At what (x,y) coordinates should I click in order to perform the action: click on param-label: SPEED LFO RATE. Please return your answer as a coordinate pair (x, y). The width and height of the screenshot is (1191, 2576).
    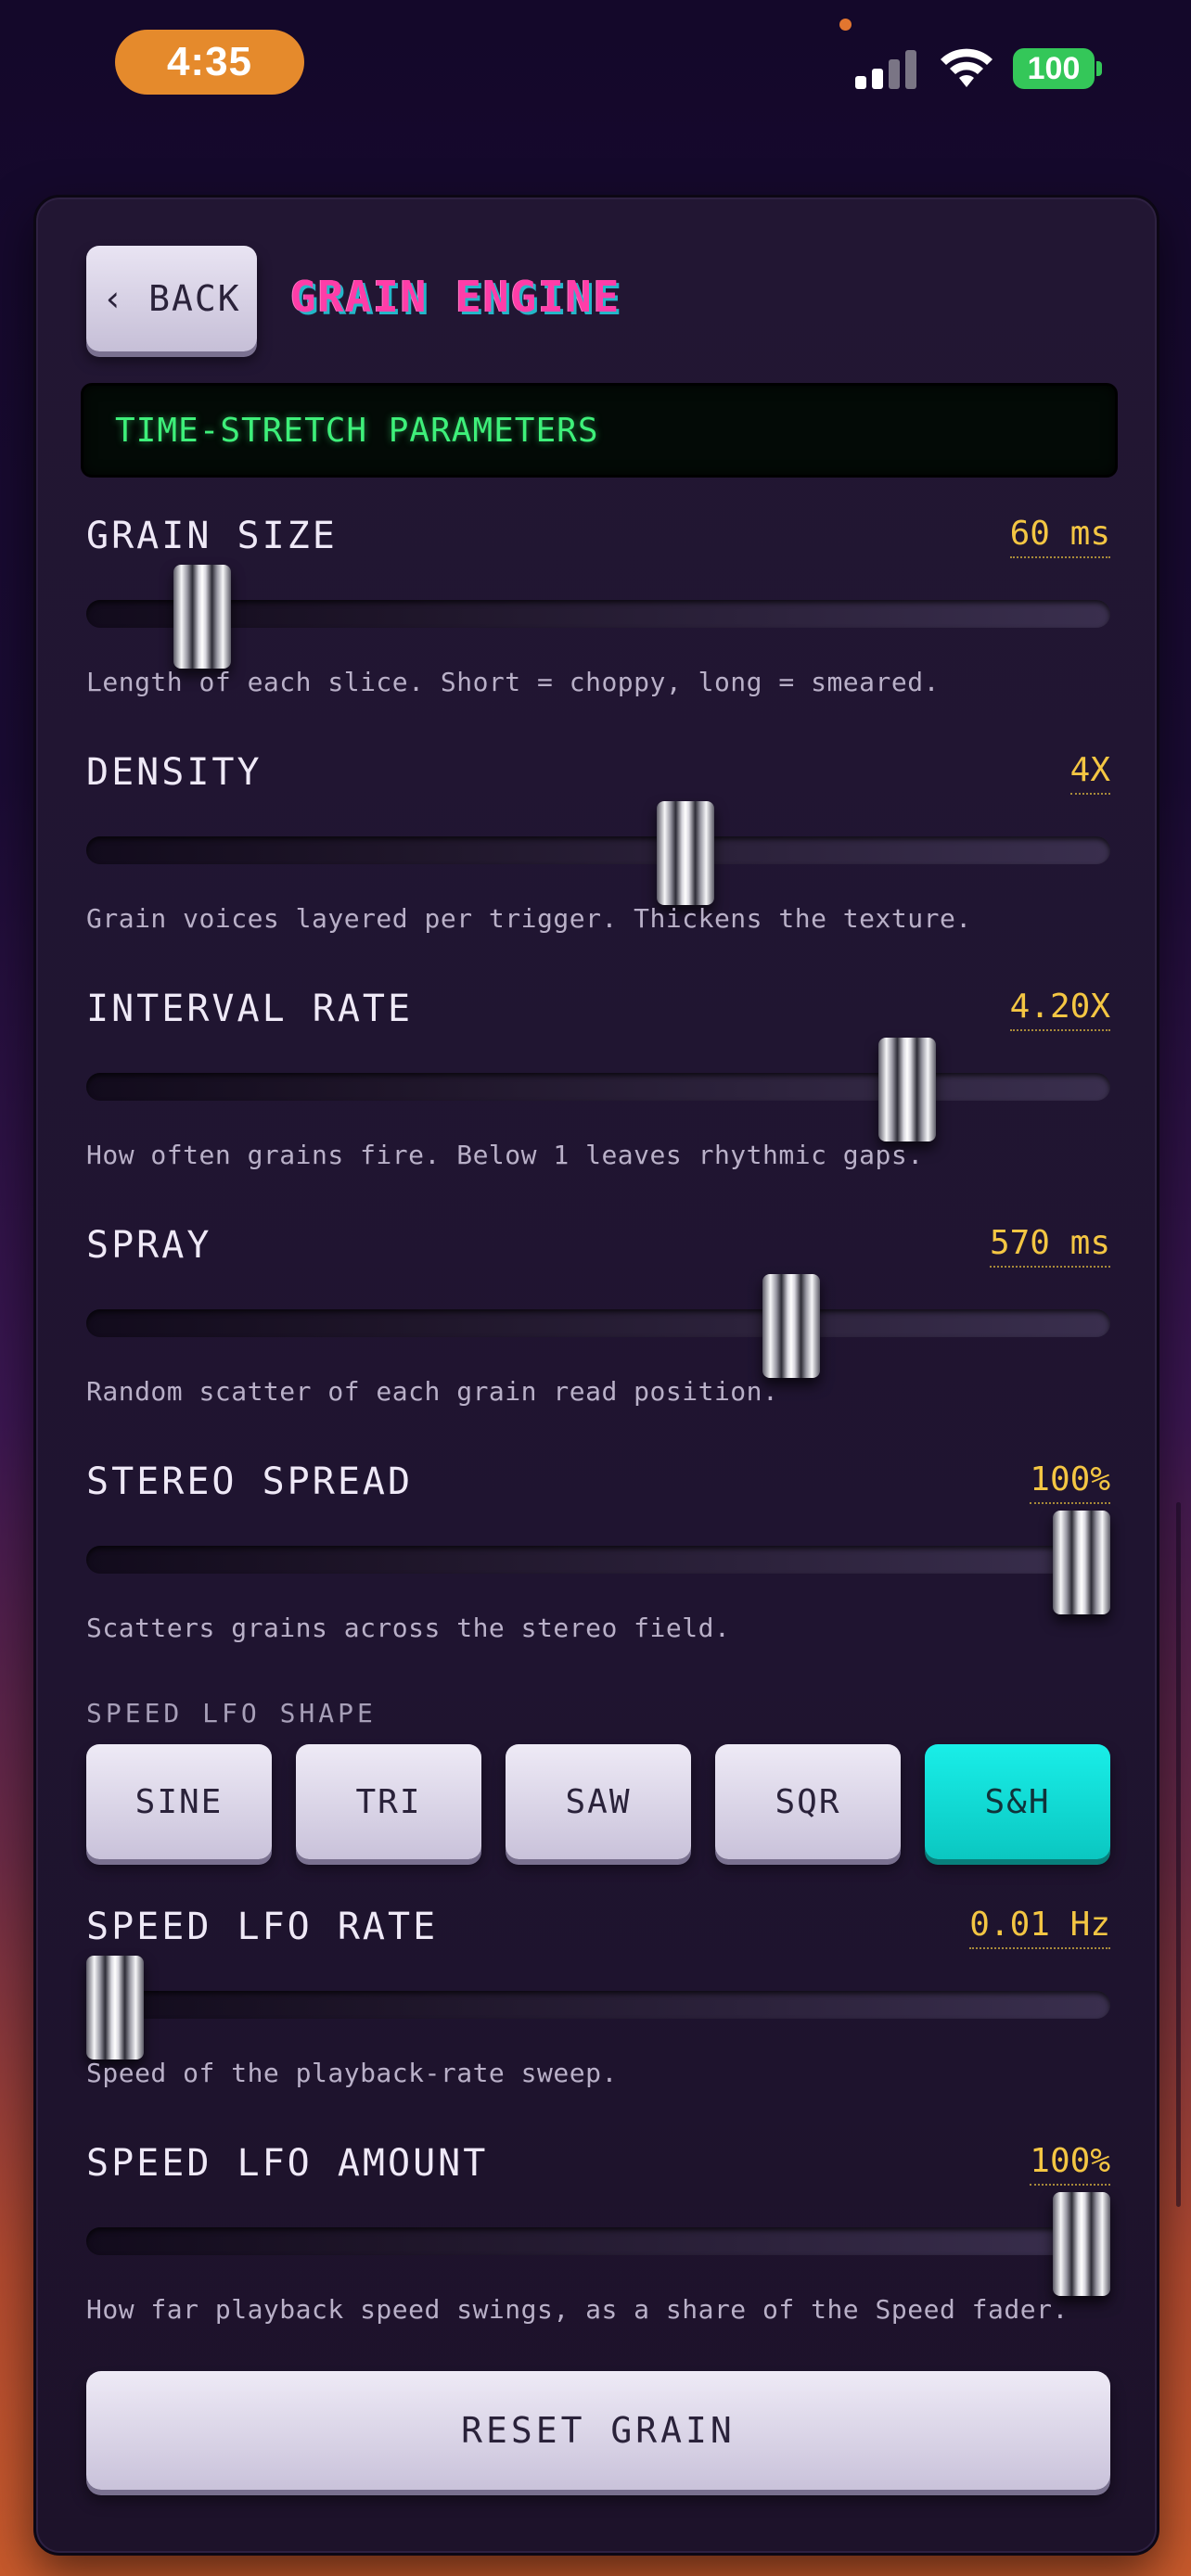
    Looking at the image, I should click on (262, 1927).